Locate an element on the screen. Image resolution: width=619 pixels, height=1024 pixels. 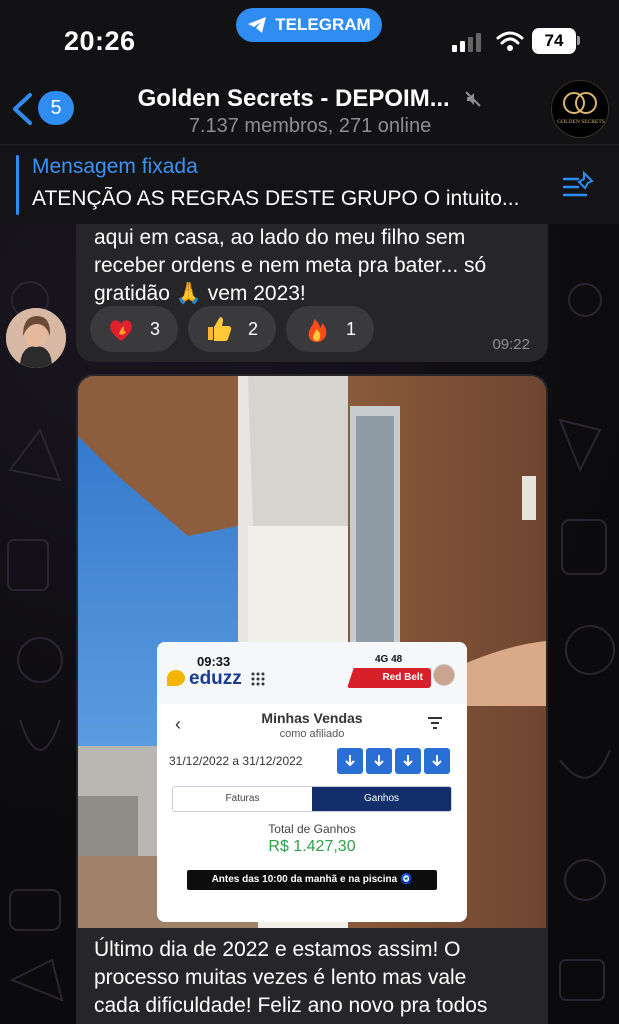
tab-faturas: Faturas is located at coordinates (242, 798).